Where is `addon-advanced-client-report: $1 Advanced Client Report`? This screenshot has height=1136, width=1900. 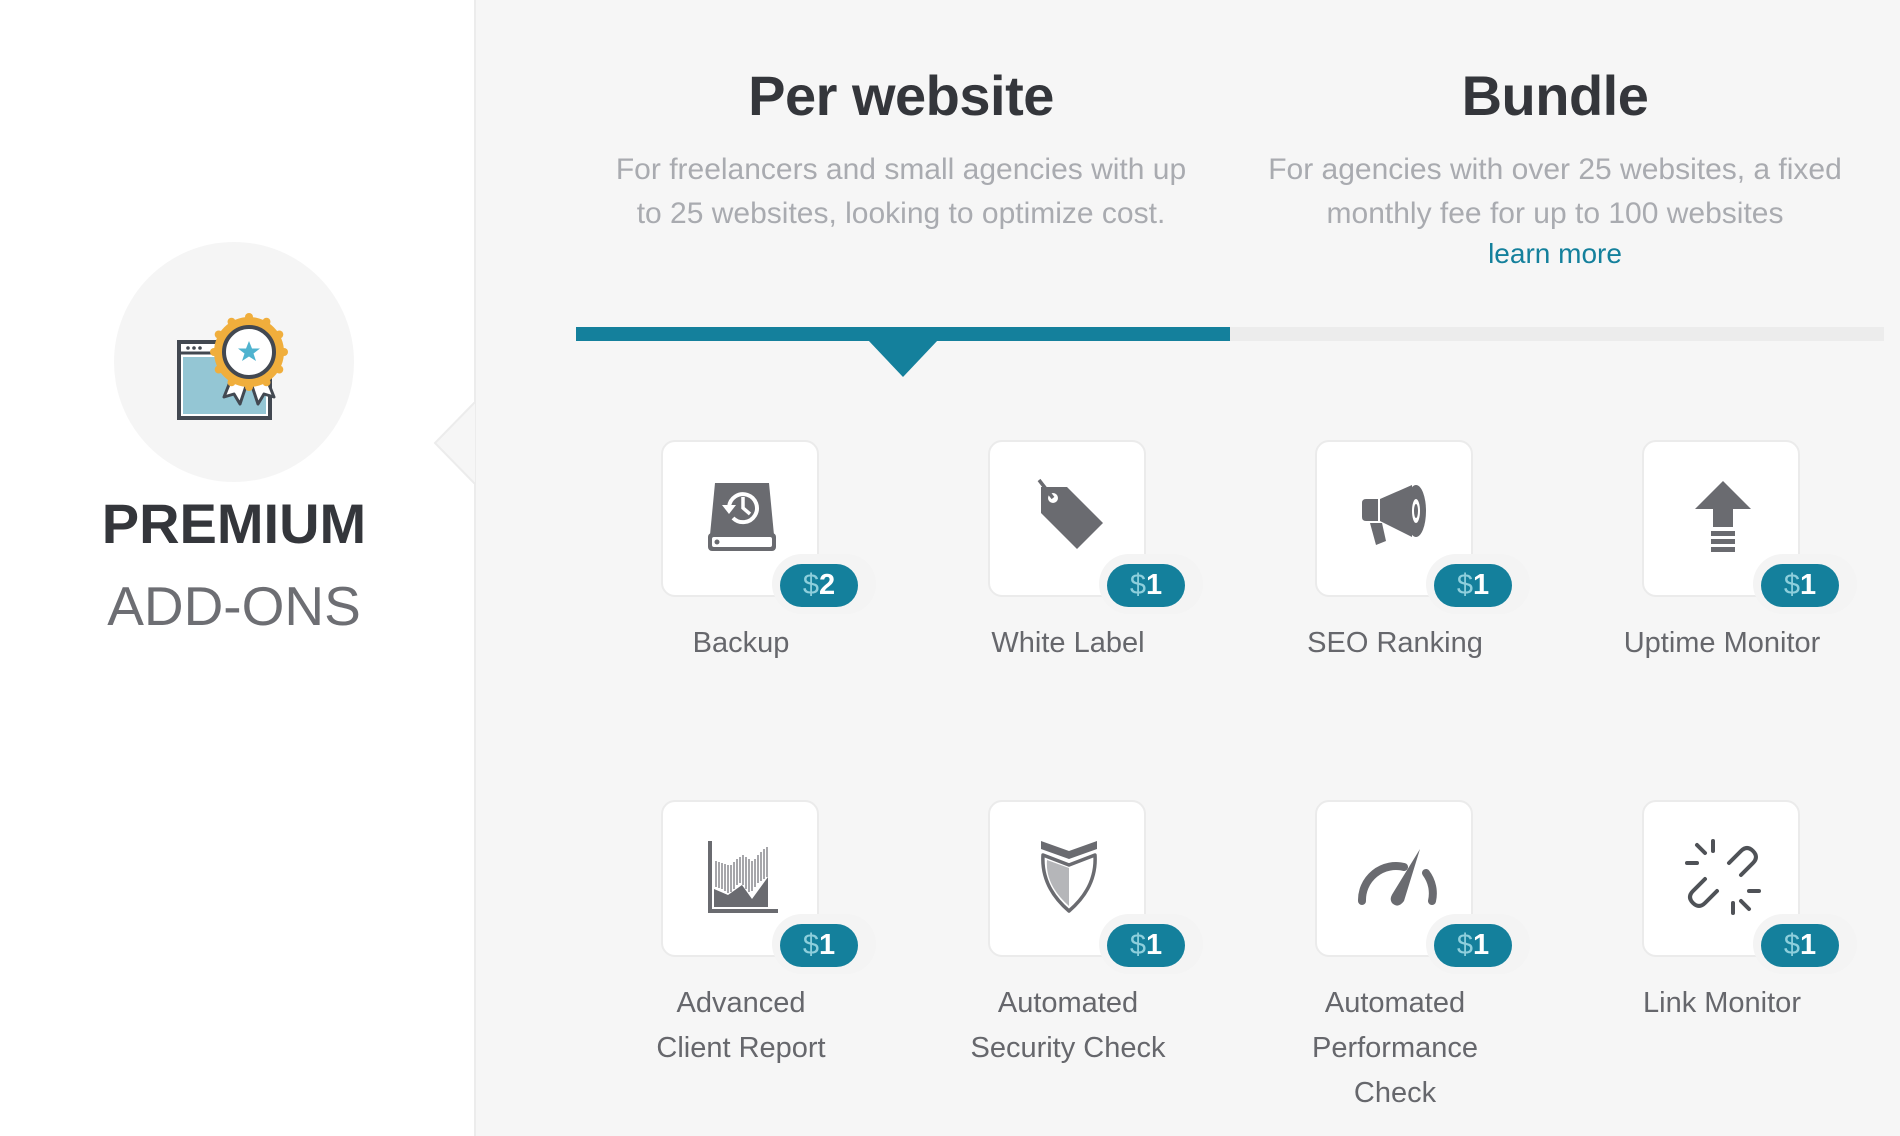
addon-advanced-client-report: $1 Advanced Client Report is located at coordinates (743, 965).